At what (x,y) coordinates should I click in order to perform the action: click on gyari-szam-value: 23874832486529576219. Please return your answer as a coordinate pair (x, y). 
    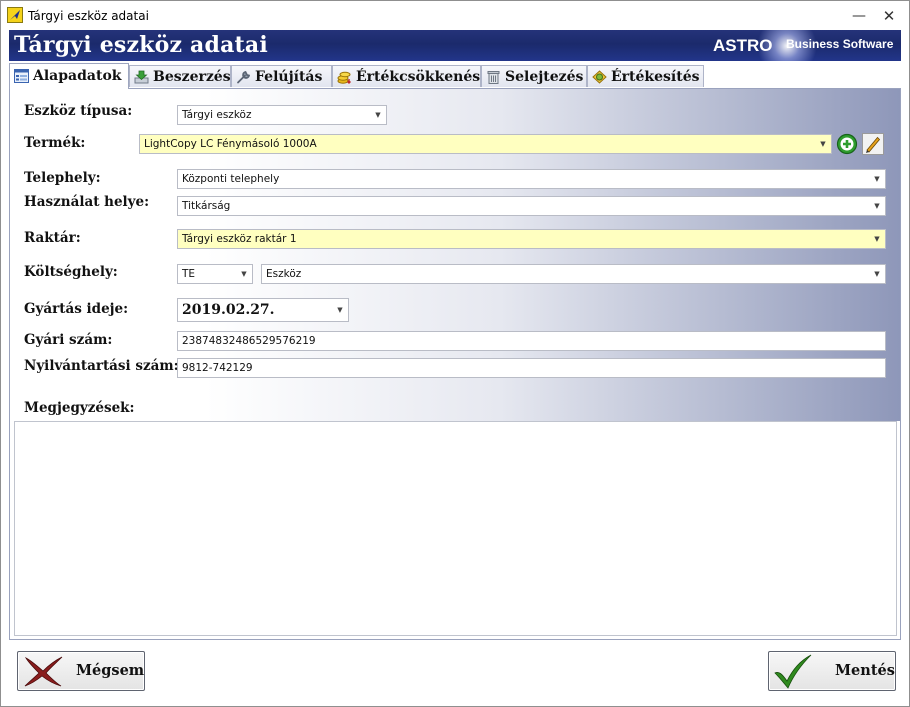
    Looking at the image, I should click on (249, 341).